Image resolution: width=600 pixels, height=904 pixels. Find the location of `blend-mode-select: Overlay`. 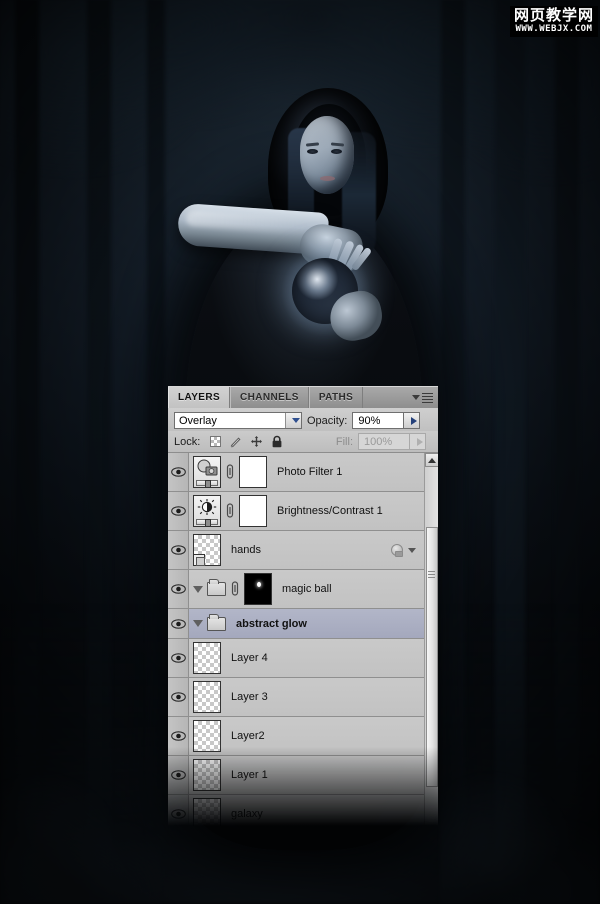

blend-mode-select: Overlay is located at coordinates (238, 420).